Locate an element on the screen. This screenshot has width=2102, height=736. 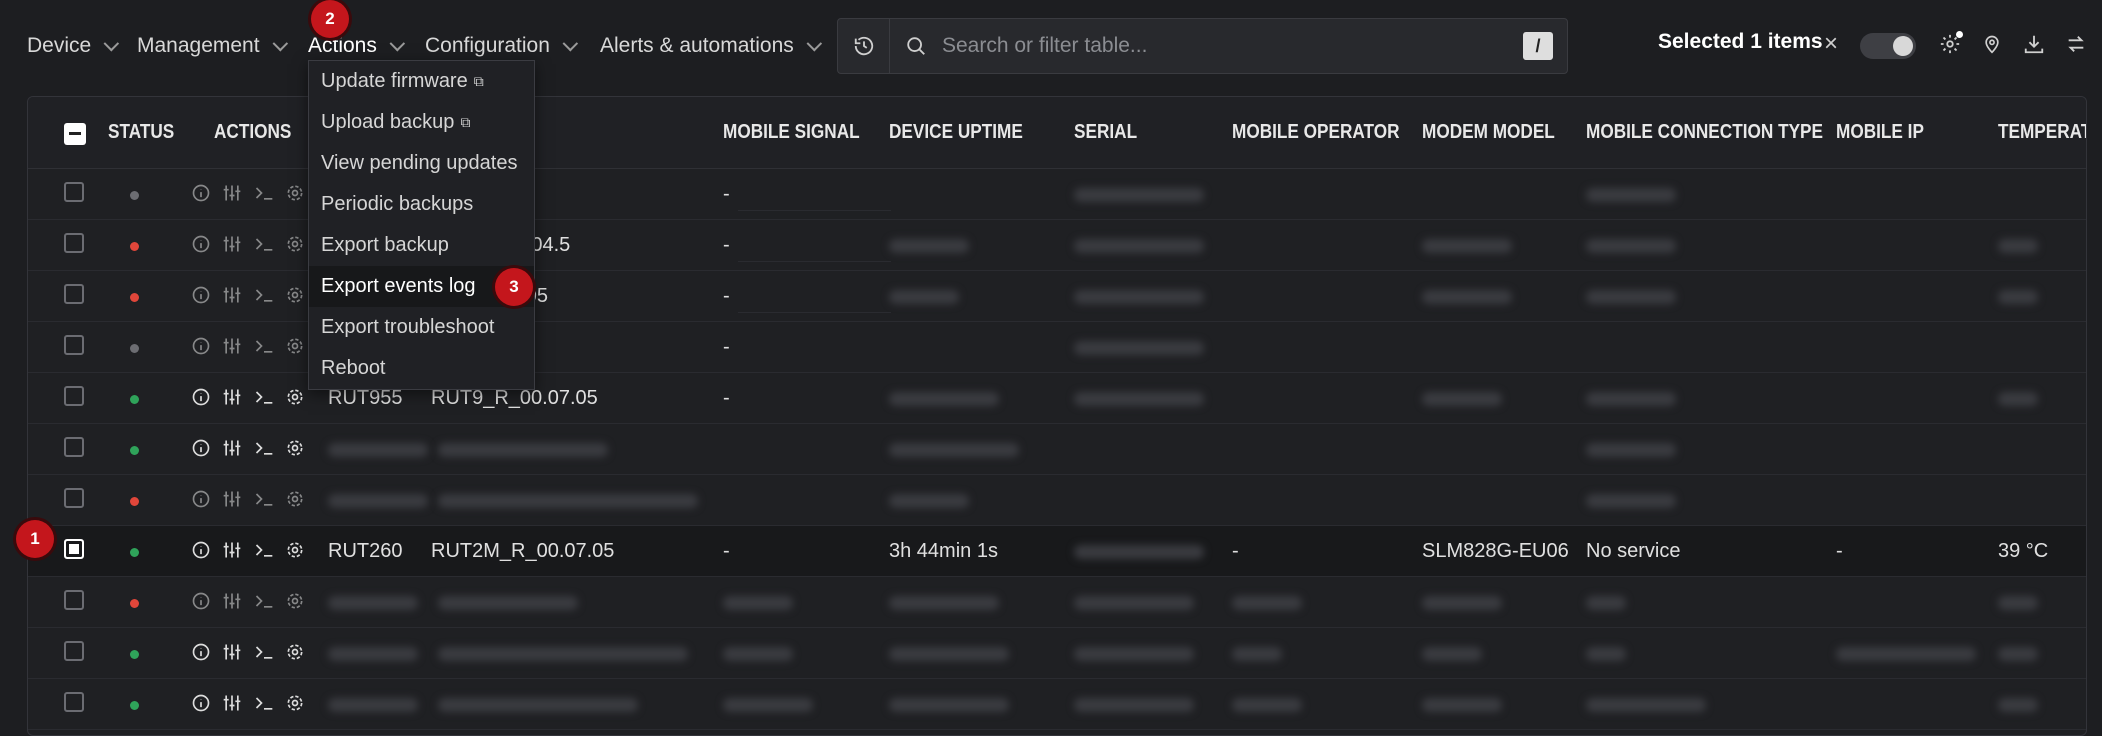
col-mobile-ip: MOBILE IP is located at coordinates (1880, 132).